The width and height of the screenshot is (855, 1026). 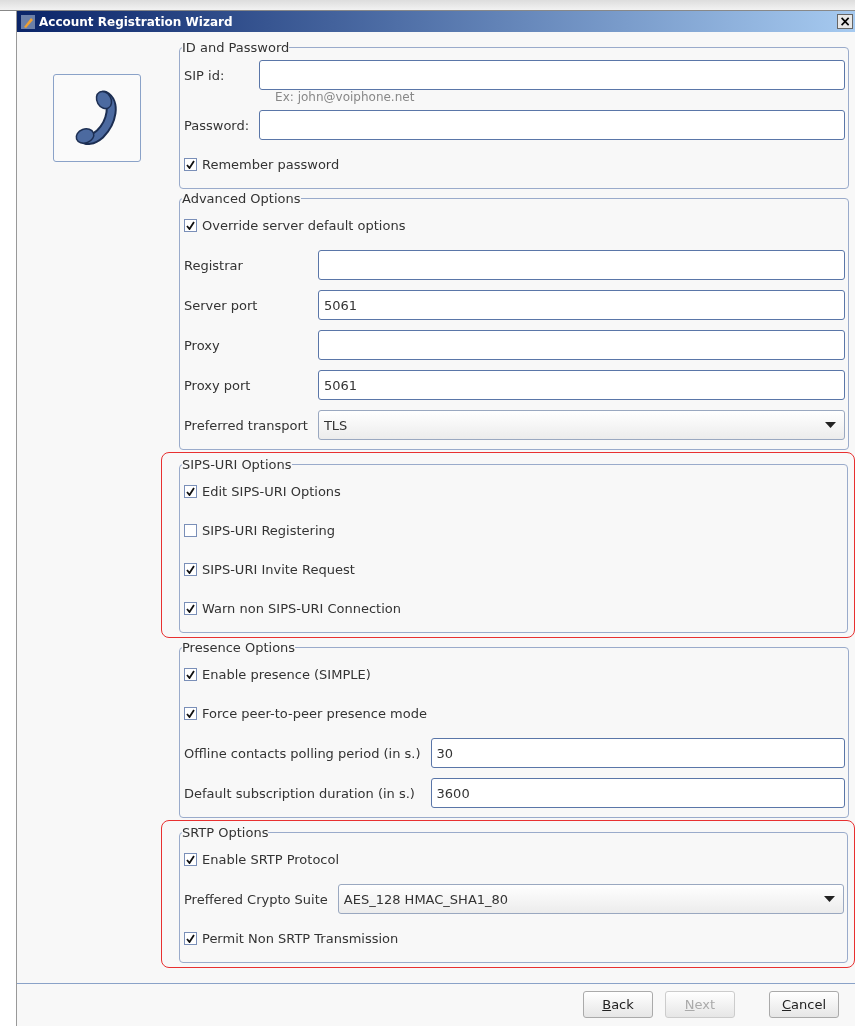 What do you see at coordinates (581, 425) in the screenshot?
I see `dropdown: TLS` at bounding box center [581, 425].